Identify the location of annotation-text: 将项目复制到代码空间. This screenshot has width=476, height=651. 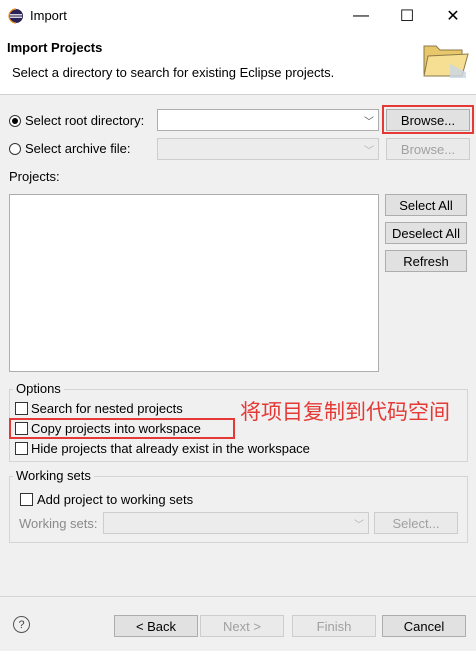
(345, 412).